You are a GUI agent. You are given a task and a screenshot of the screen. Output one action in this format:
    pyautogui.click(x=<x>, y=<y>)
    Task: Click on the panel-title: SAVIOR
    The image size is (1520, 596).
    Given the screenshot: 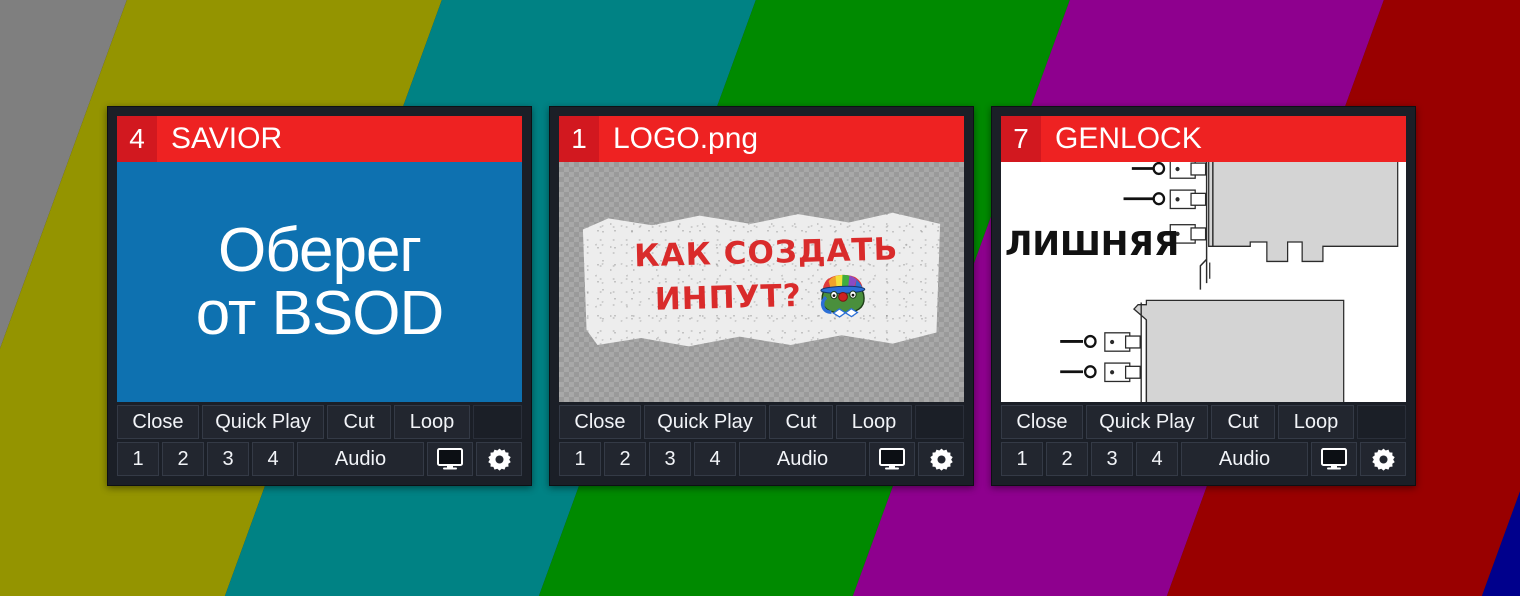 What is the action you would take?
    pyautogui.click(x=227, y=138)
    